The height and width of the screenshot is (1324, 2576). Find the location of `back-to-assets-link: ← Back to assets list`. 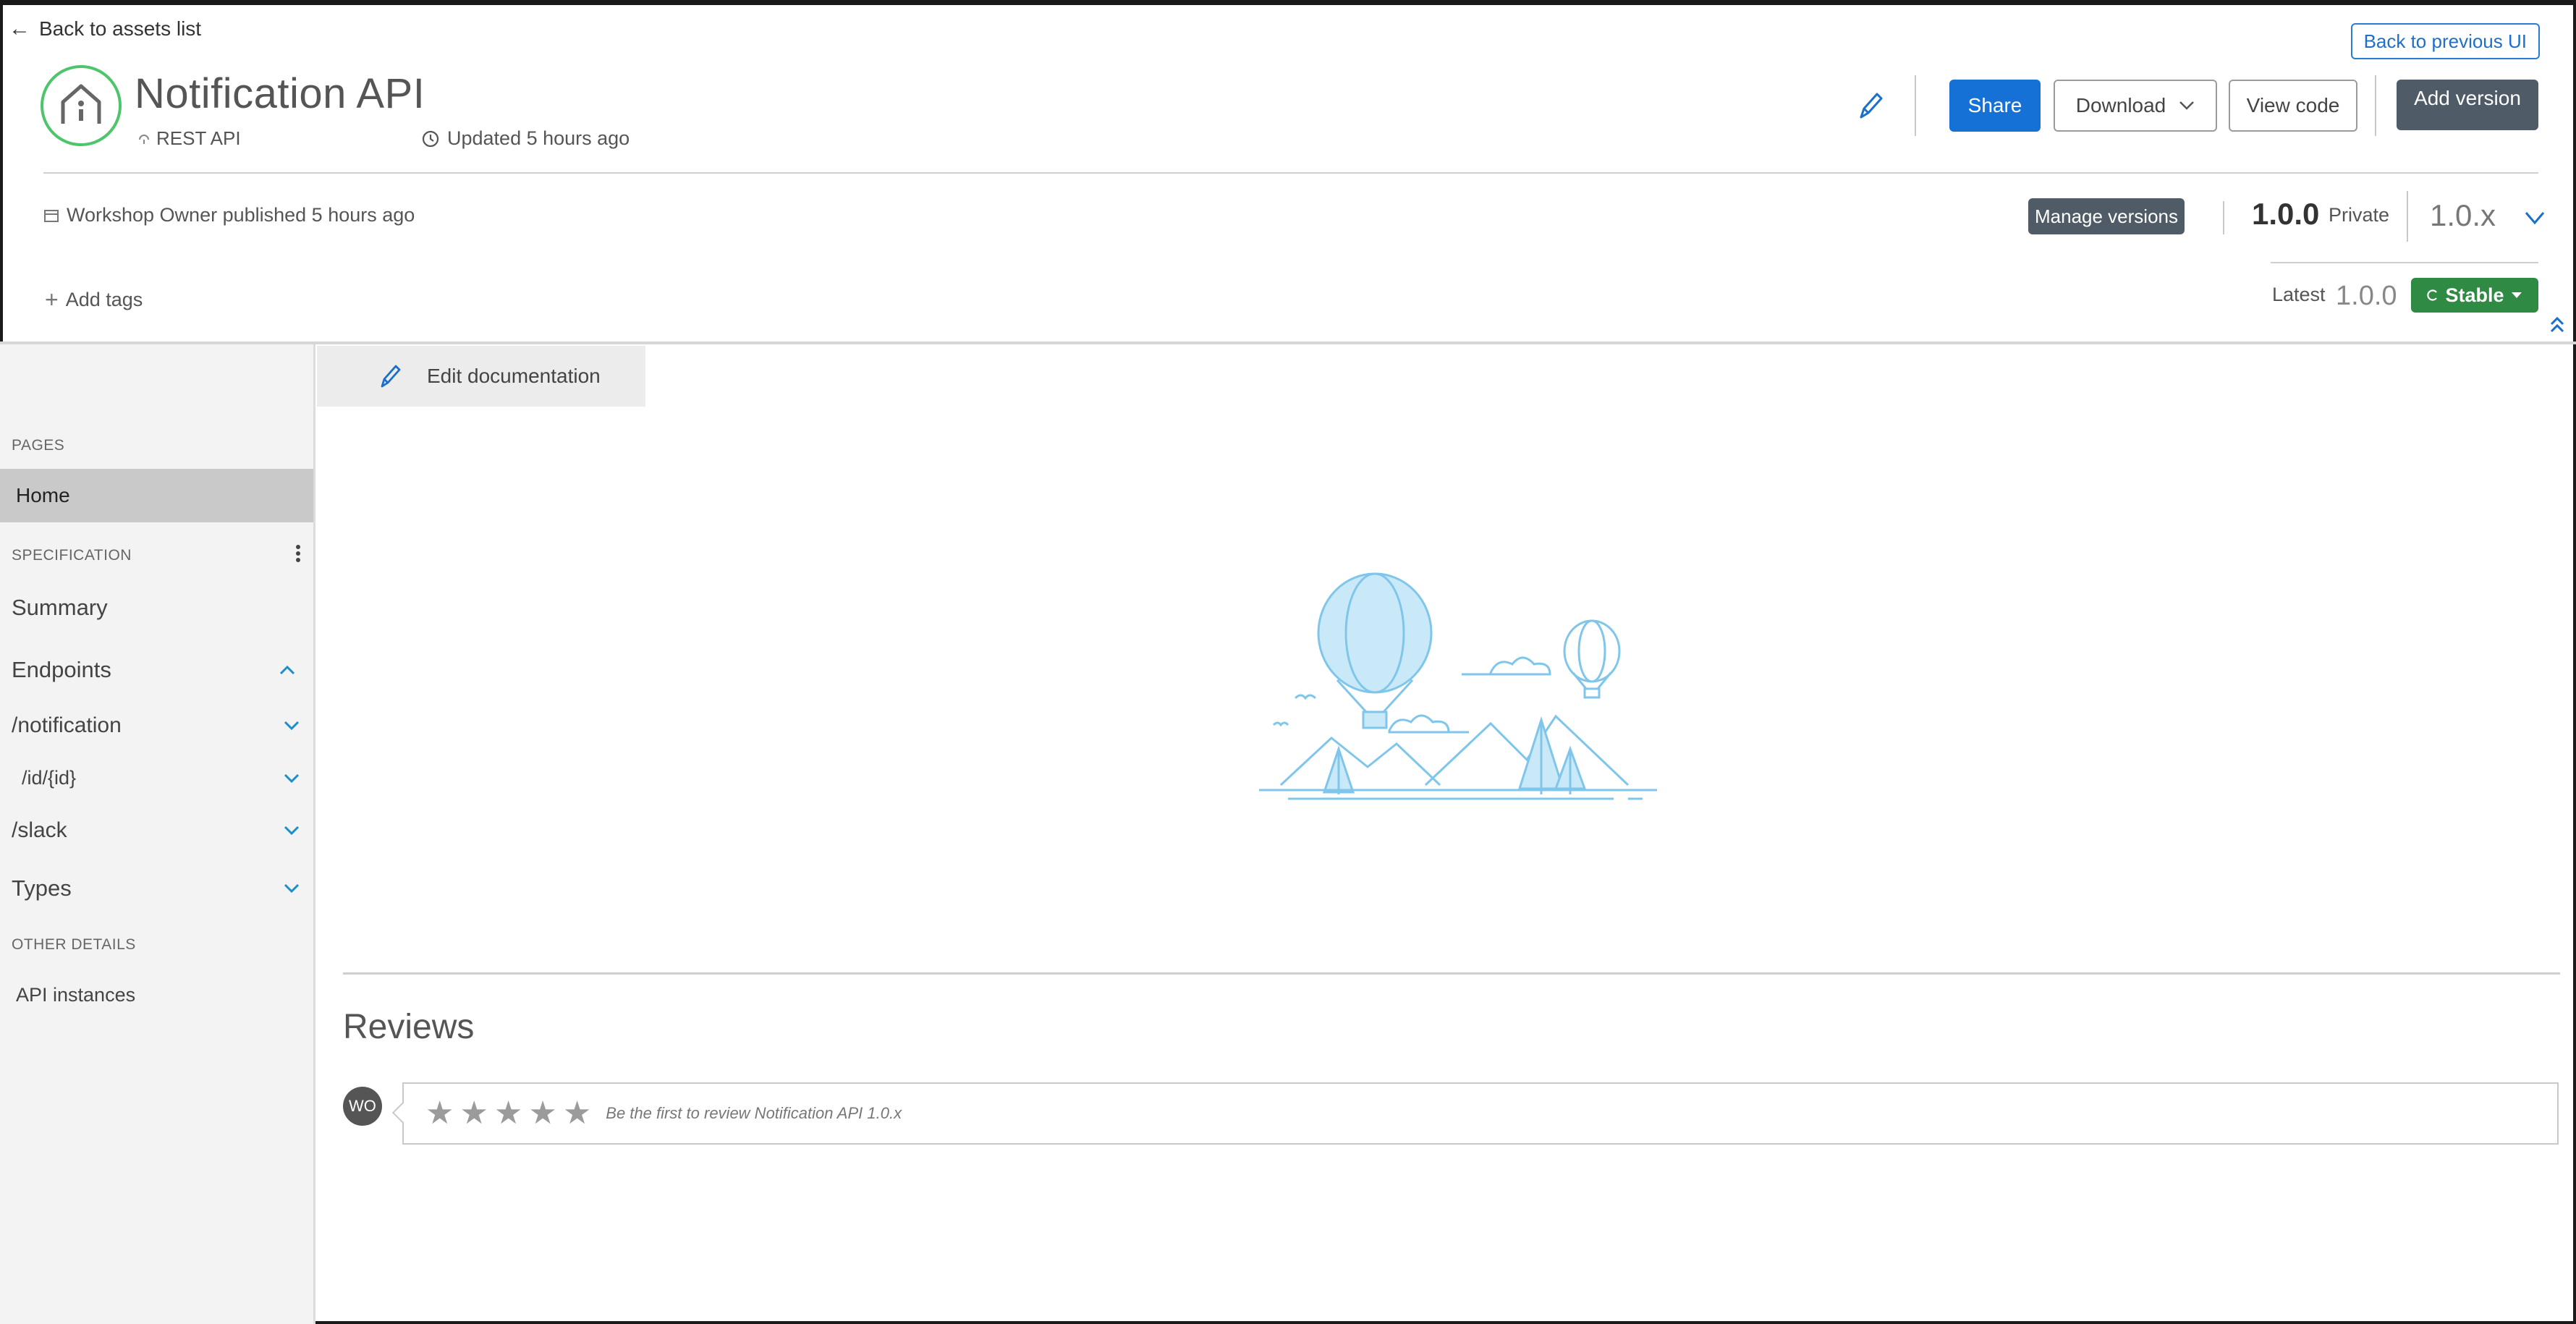

back-to-assets-link: ← Back to assets list is located at coordinates (105, 29).